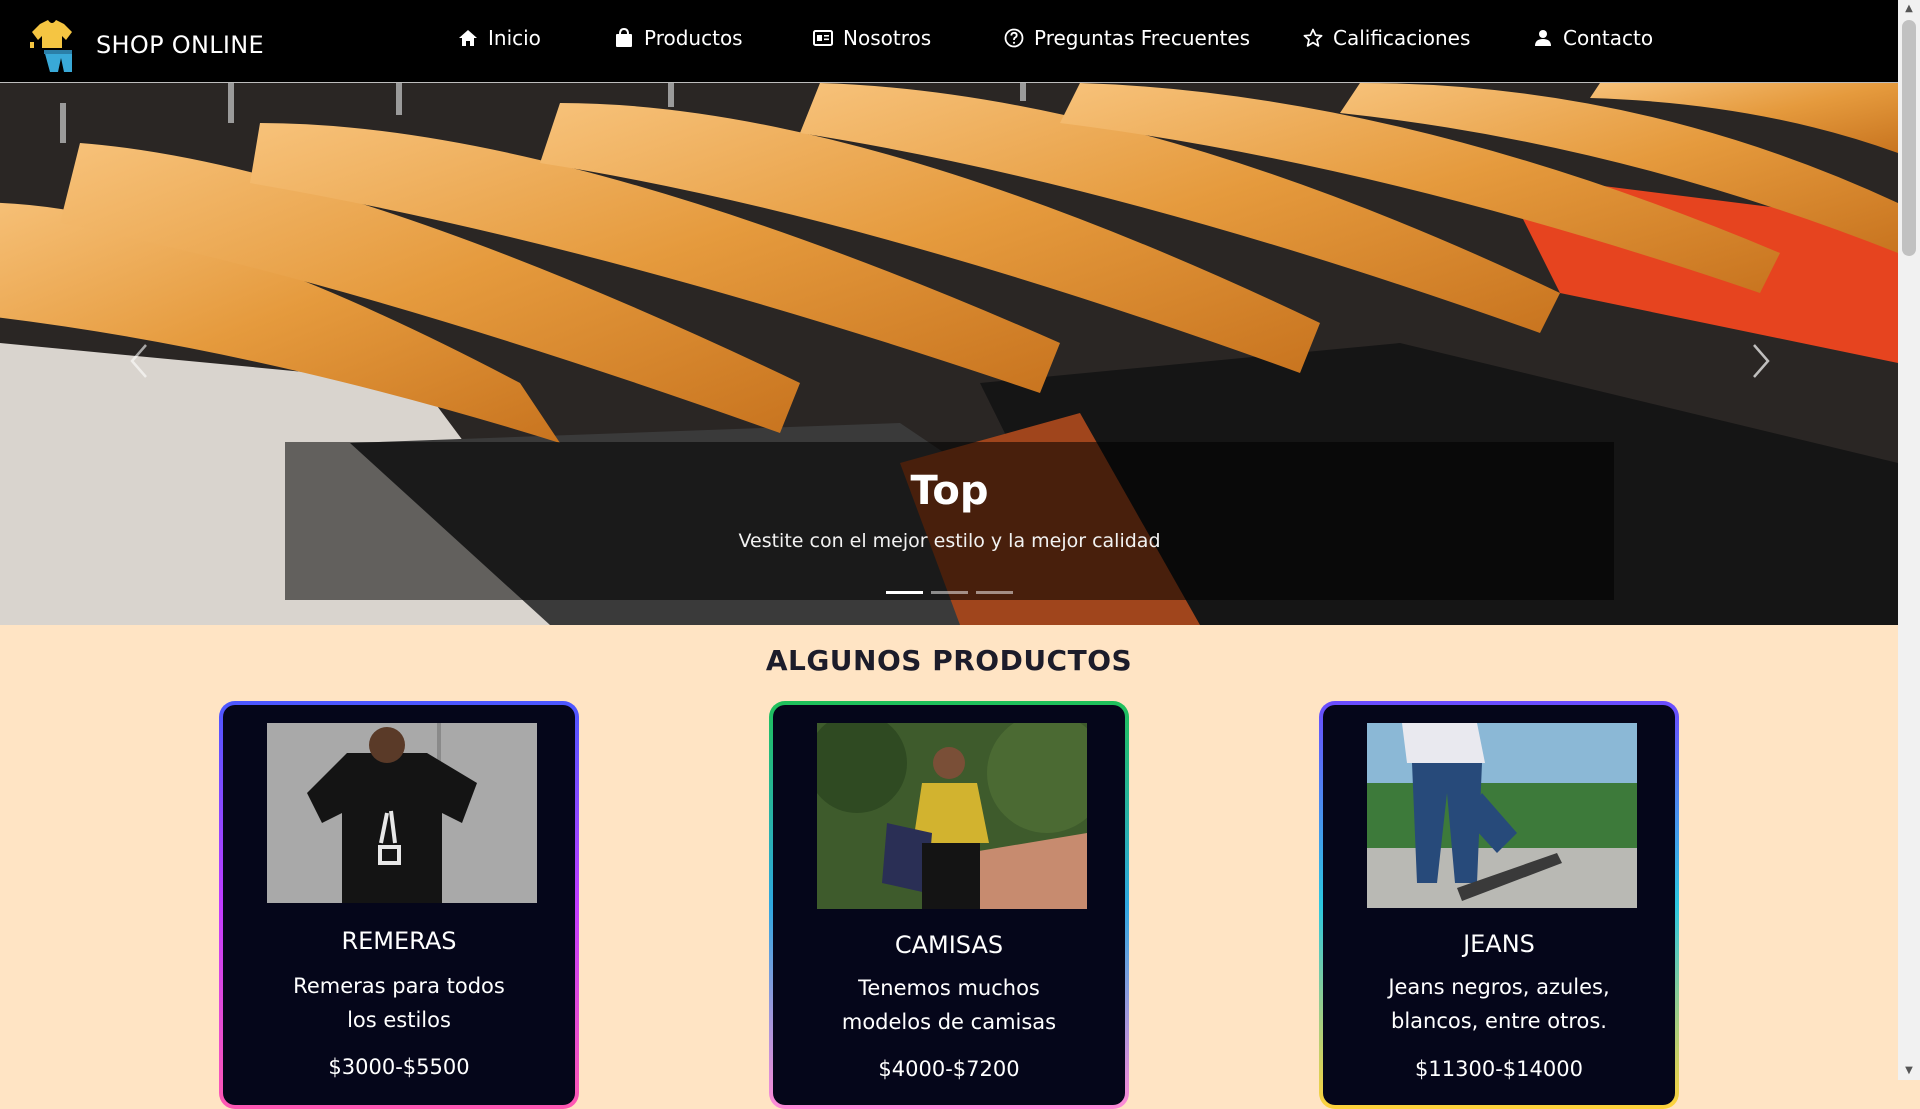 The image size is (1920, 1109). I want to click on tshirt-photo, so click(402, 813).